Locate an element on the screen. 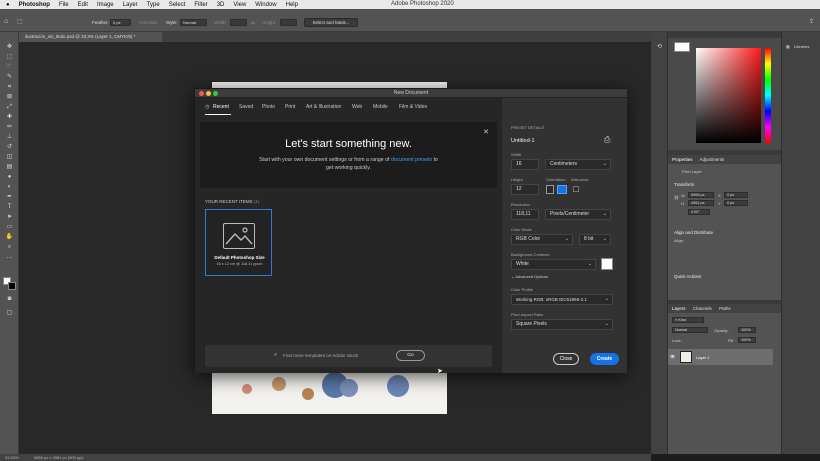 The width and height of the screenshot is (820, 461). go-button: Go is located at coordinates (410, 355).